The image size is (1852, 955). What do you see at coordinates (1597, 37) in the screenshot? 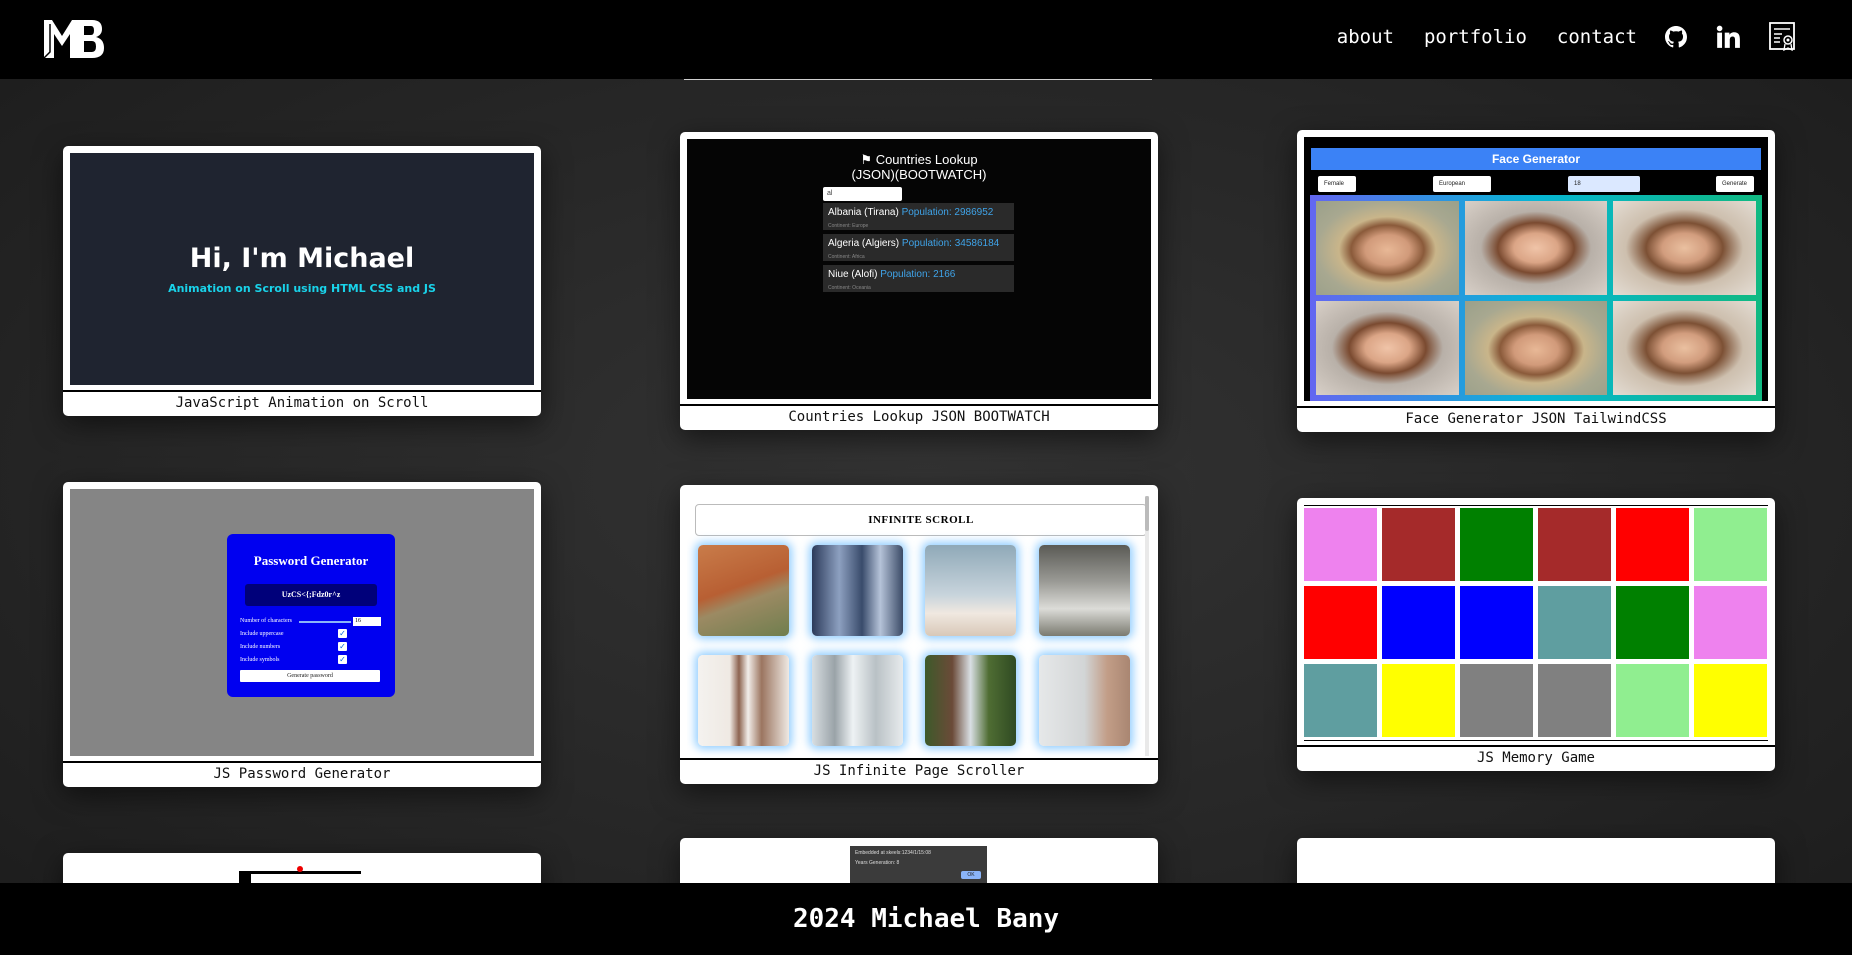
I see `nav-contact: contact` at bounding box center [1597, 37].